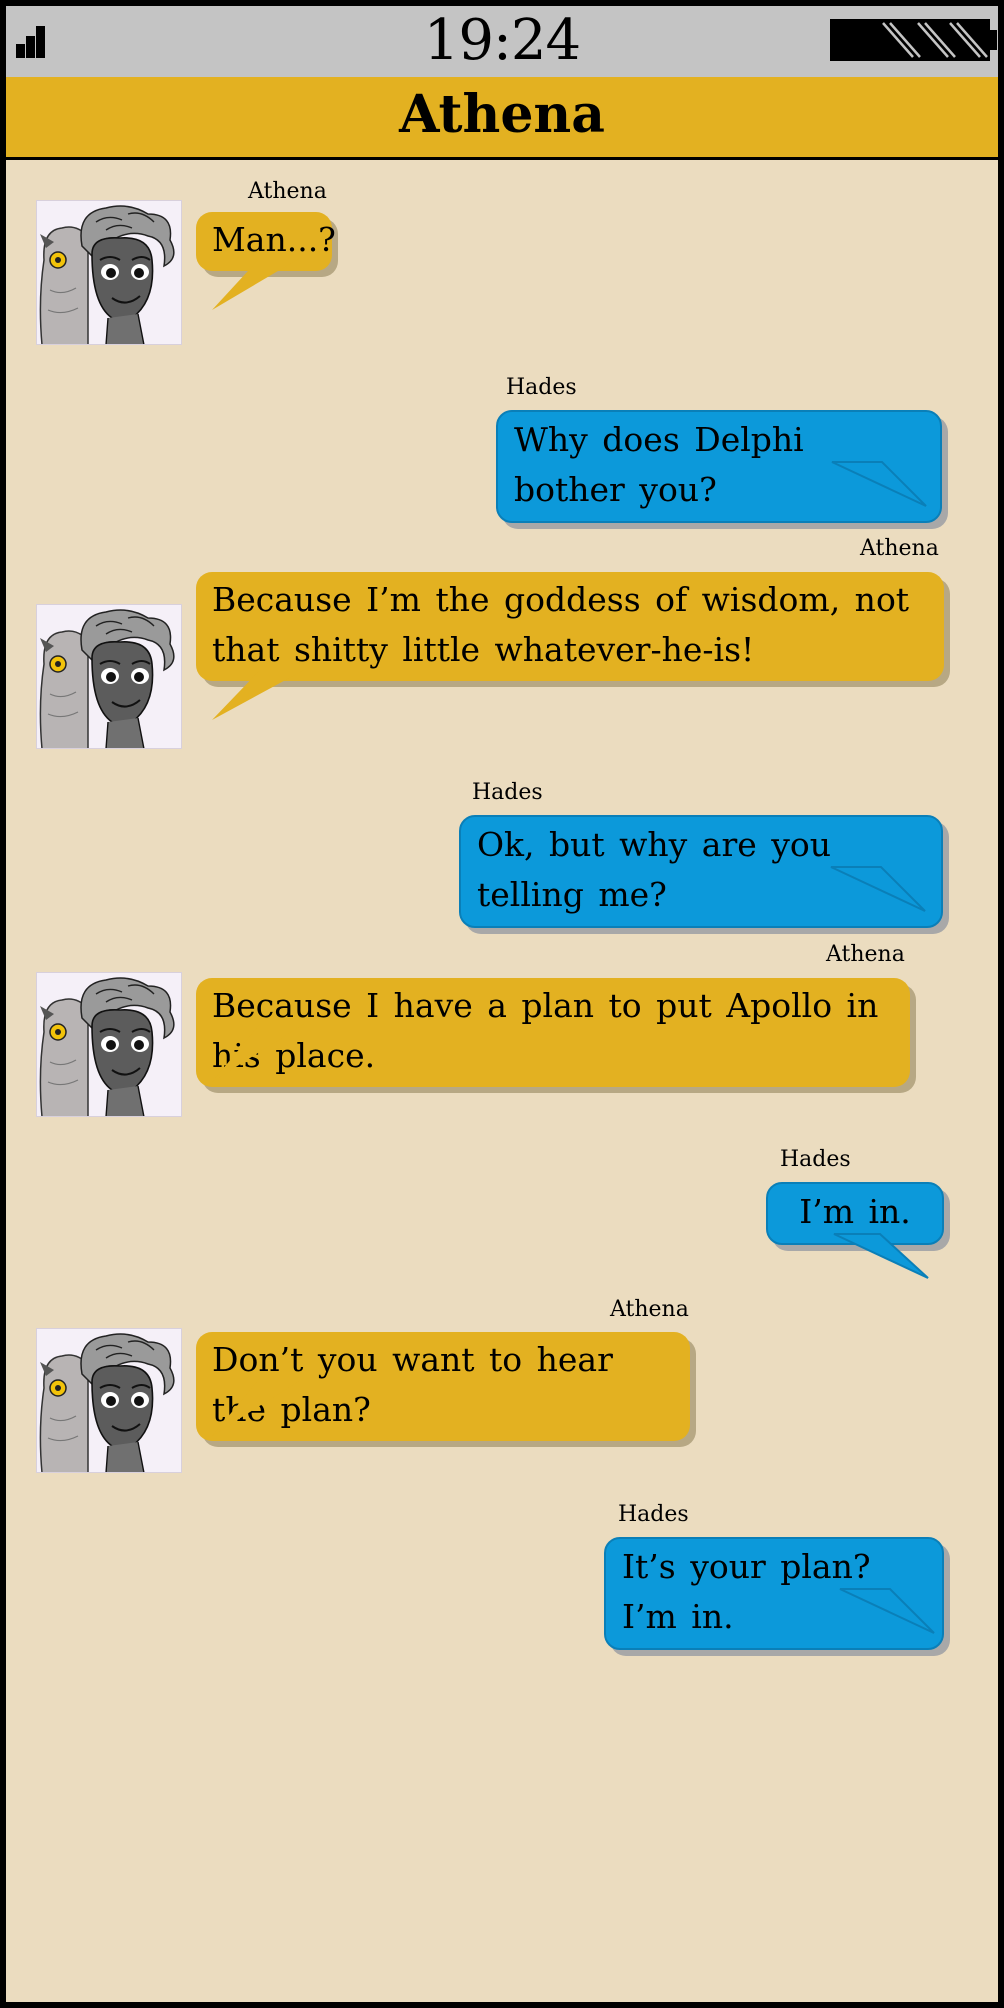  Describe the element at coordinates (502, 41) in the screenshot. I see `status-bar: 19:24` at that location.